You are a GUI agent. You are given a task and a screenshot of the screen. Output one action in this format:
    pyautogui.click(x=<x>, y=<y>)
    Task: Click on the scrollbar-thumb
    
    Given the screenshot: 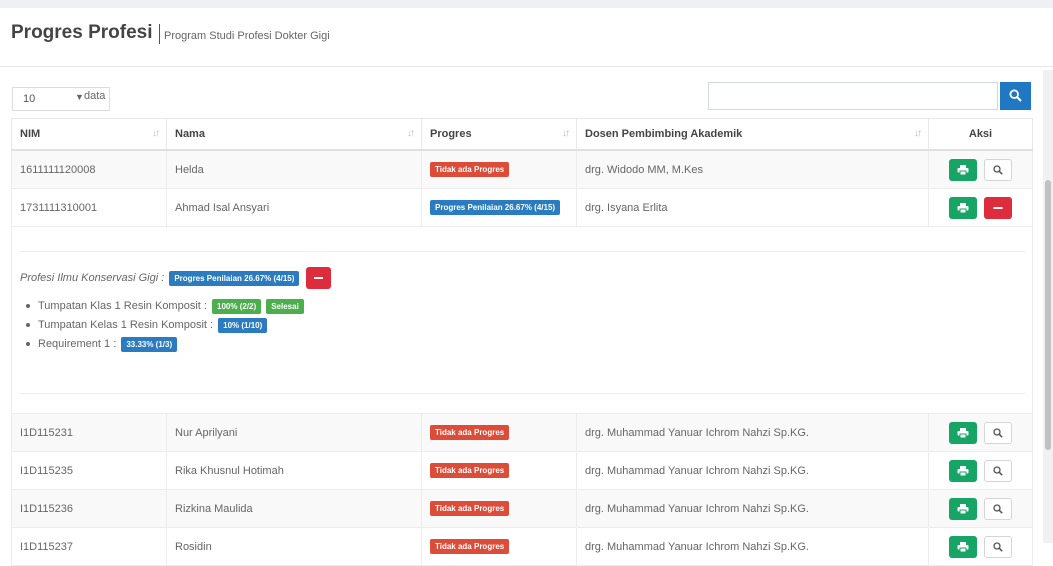 What is the action you would take?
    pyautogui.click(x=1048, y=315)
    